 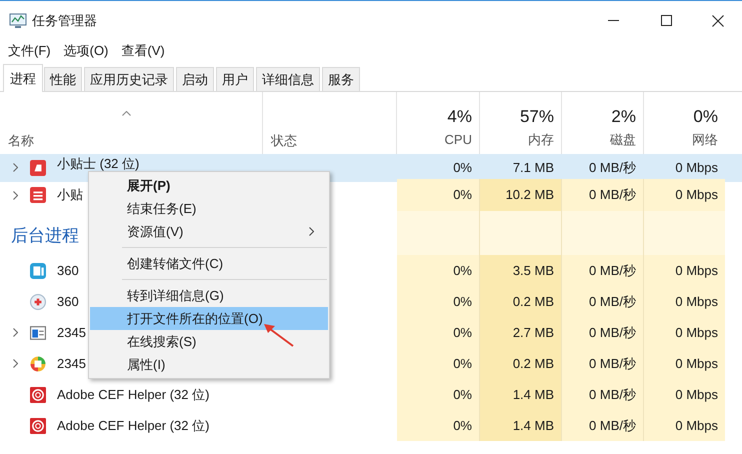 I want to click on tab: 性能, so click(x=63, y=79).